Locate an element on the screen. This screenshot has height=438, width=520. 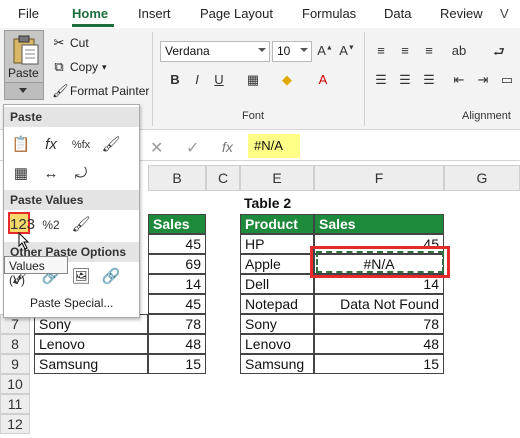
values-source-formatting-icon: 🖌 is located at coordinates (81, 225).